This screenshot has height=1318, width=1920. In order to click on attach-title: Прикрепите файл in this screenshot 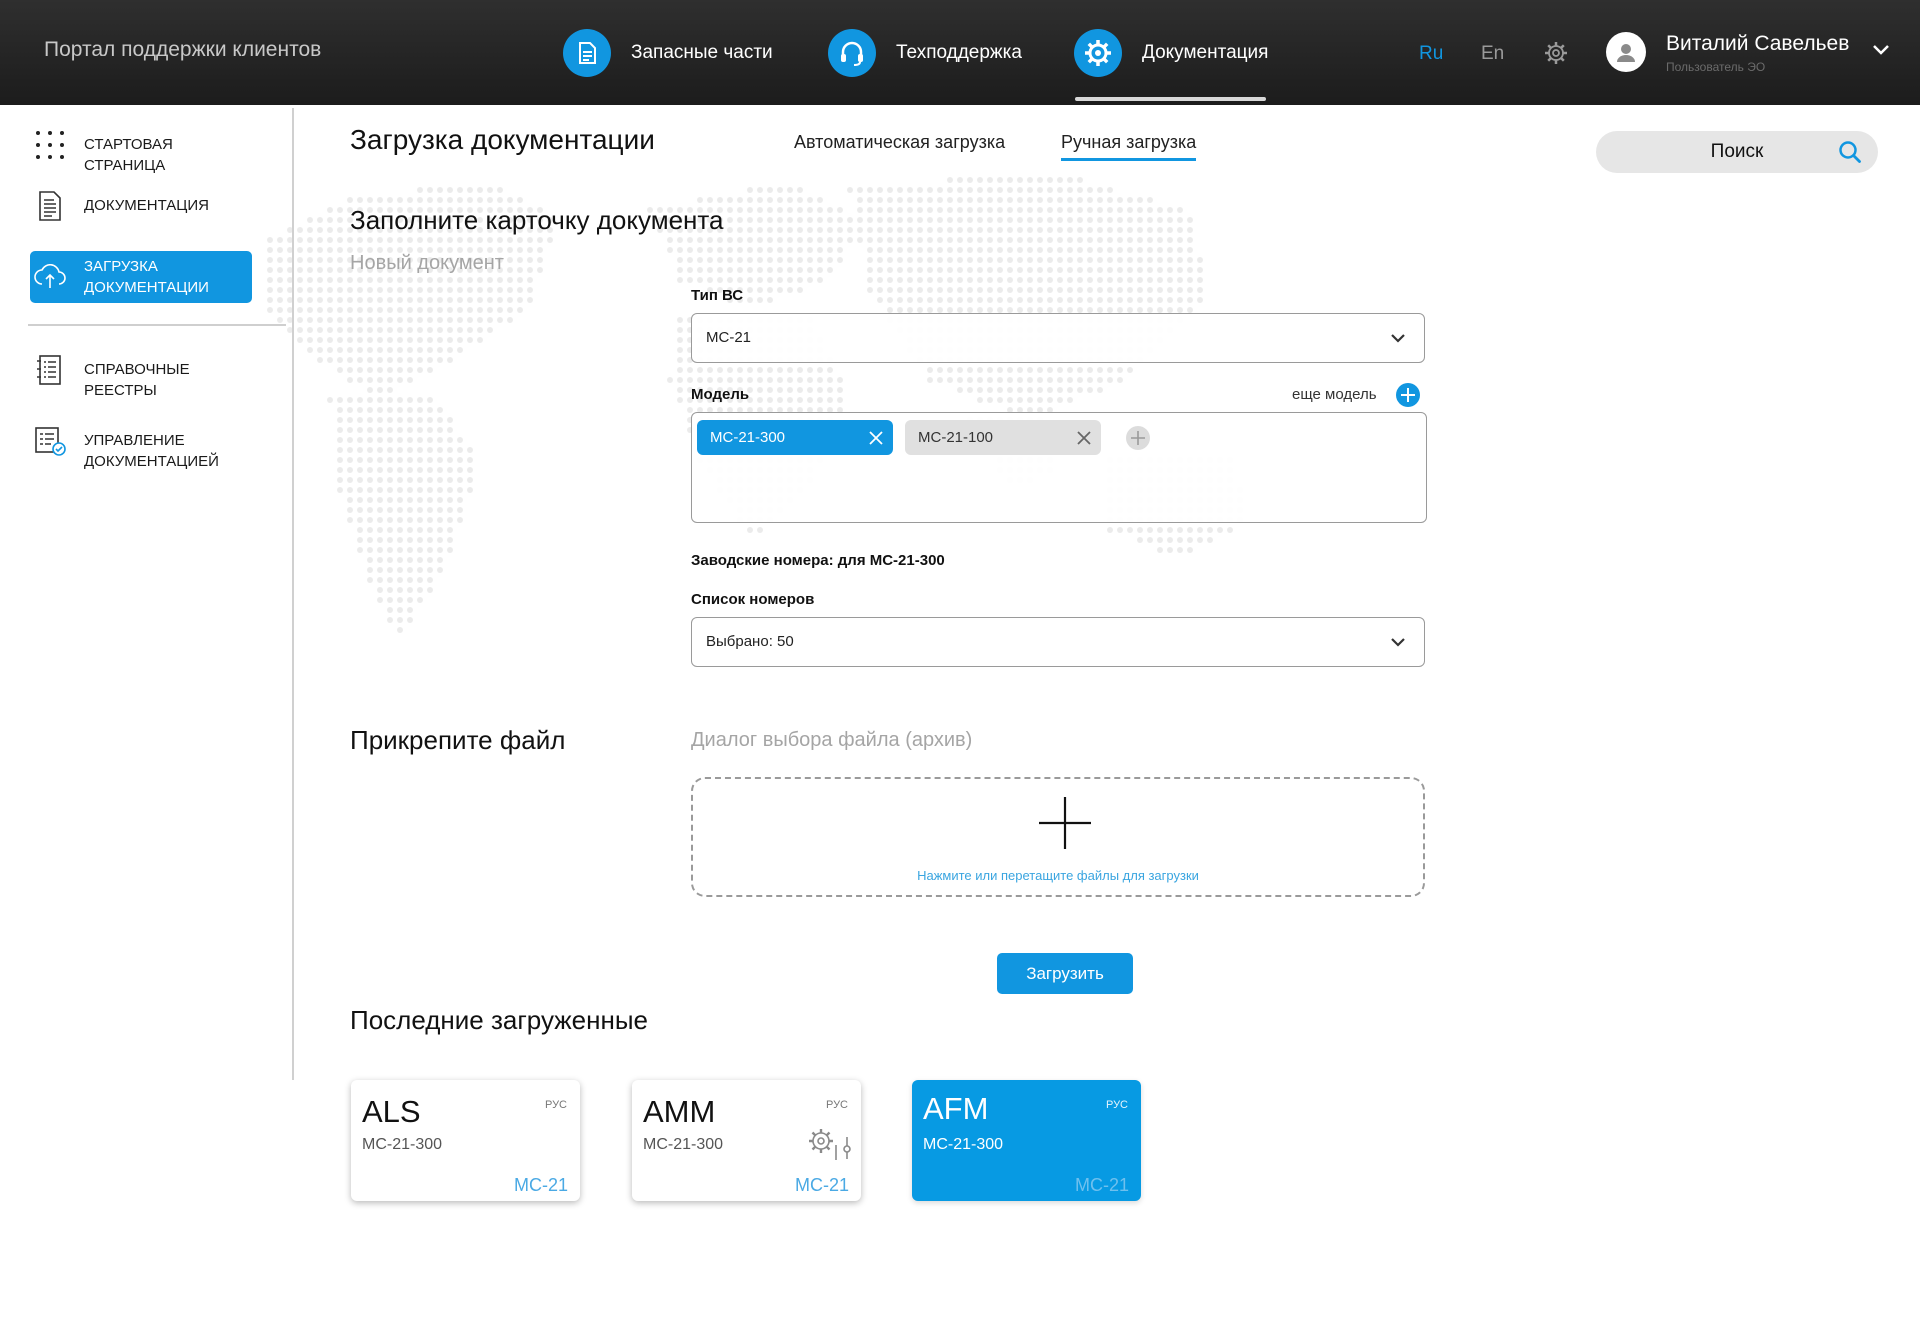, I will do `click(458, 740)`.